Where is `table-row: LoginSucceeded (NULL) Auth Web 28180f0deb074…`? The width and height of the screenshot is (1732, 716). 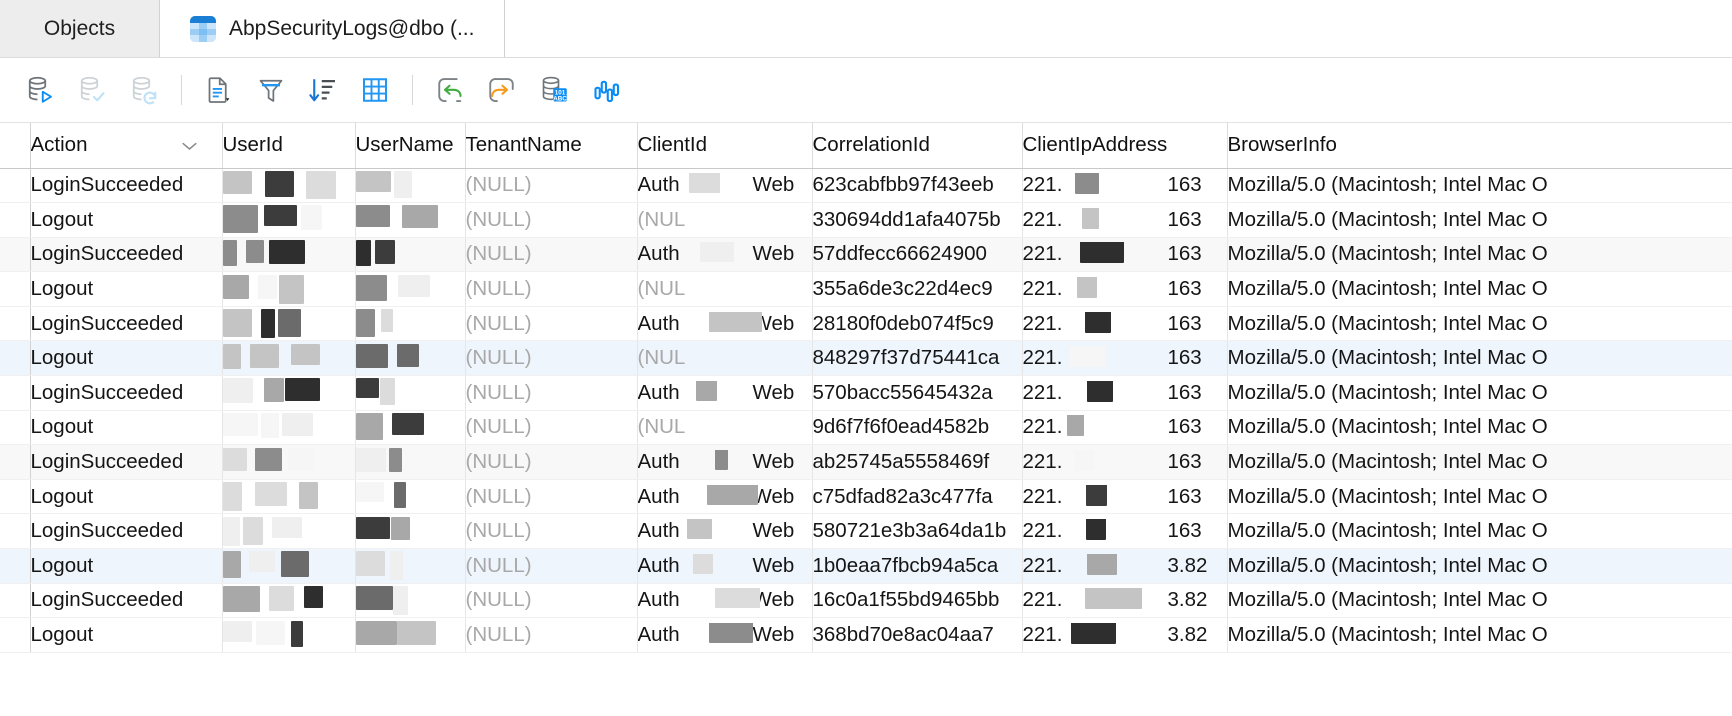 table-row: LoginSucceeded (NULL) Auth Web 28180f0deb074… is located at coordinates (866, 324).